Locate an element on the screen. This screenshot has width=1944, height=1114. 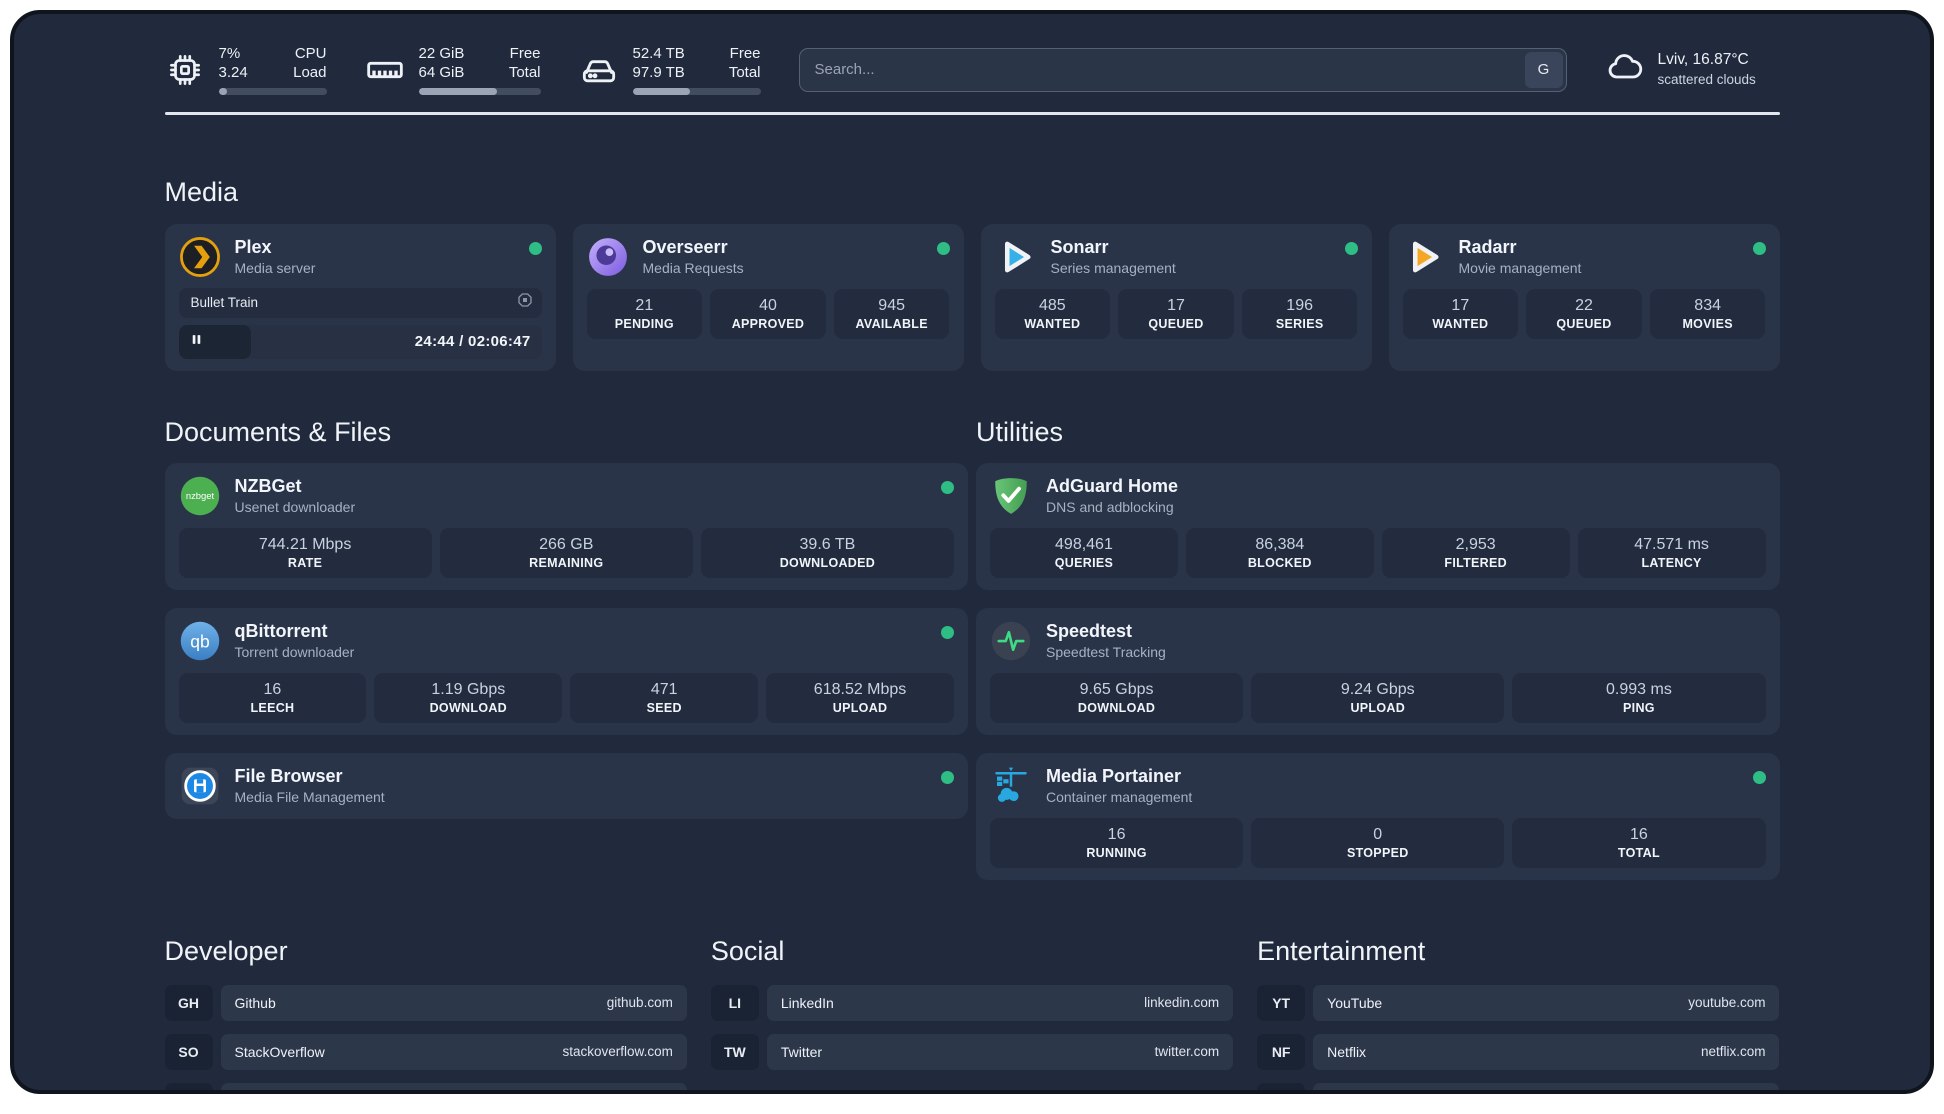
section-title-social: Social is located at coordinates (747, 950).